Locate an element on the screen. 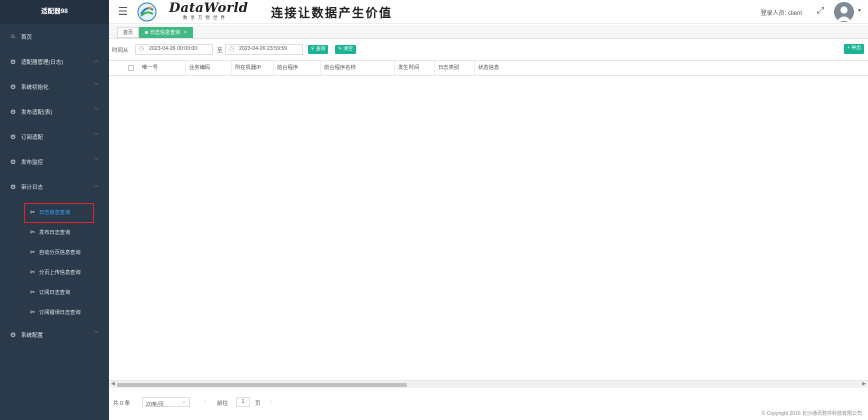 This screenshot has height=420, width=868. page-size-value: 20条/页 is located at coordinates (155, 405).